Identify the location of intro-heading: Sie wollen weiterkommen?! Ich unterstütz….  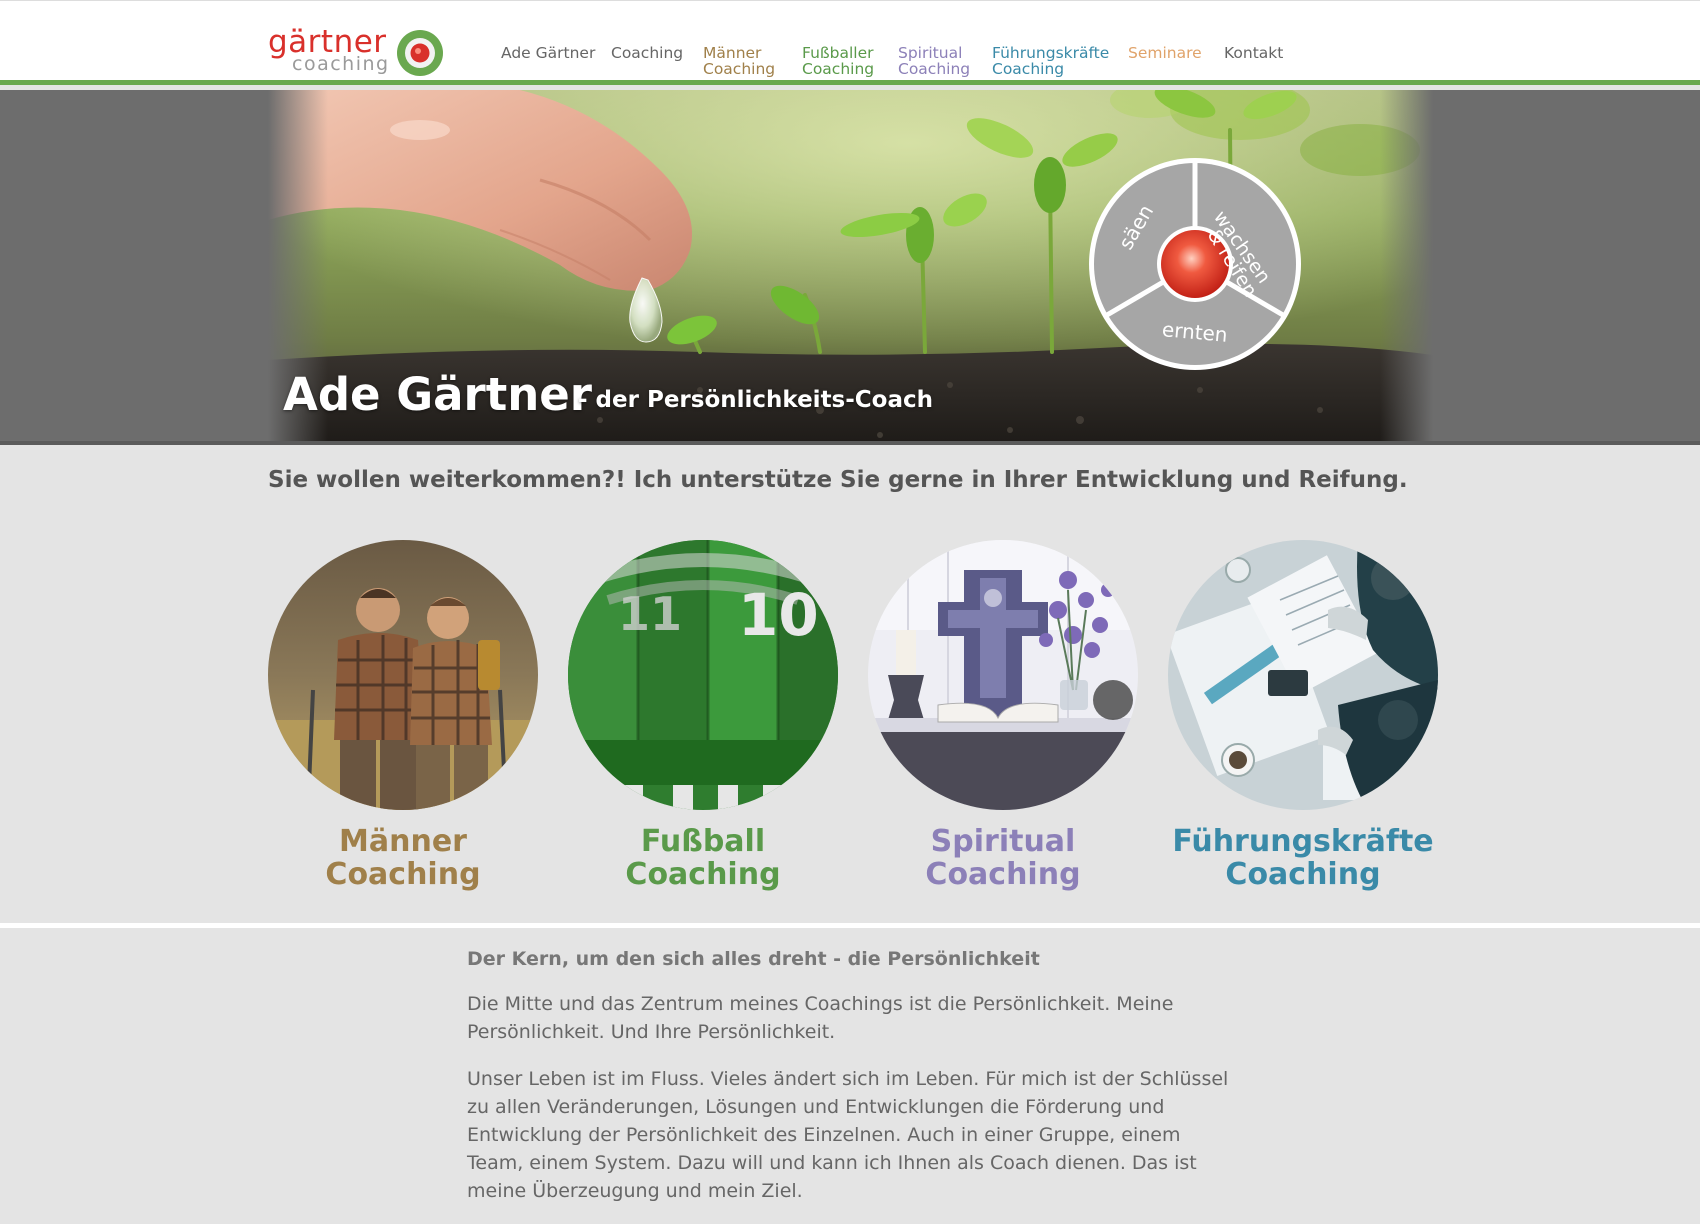
(838, 480).